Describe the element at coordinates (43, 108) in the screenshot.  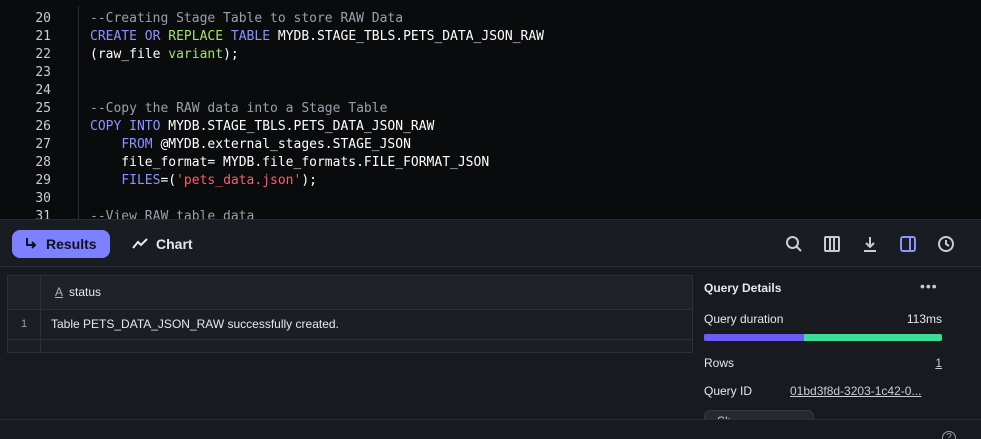
I see `line-number: 25` at that location.